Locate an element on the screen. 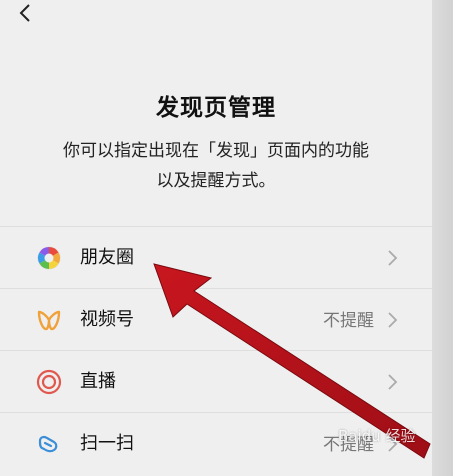 The height and width of the screenshot is (476, 453). list-item-label: 直播 is located at coordinates (98, 381).